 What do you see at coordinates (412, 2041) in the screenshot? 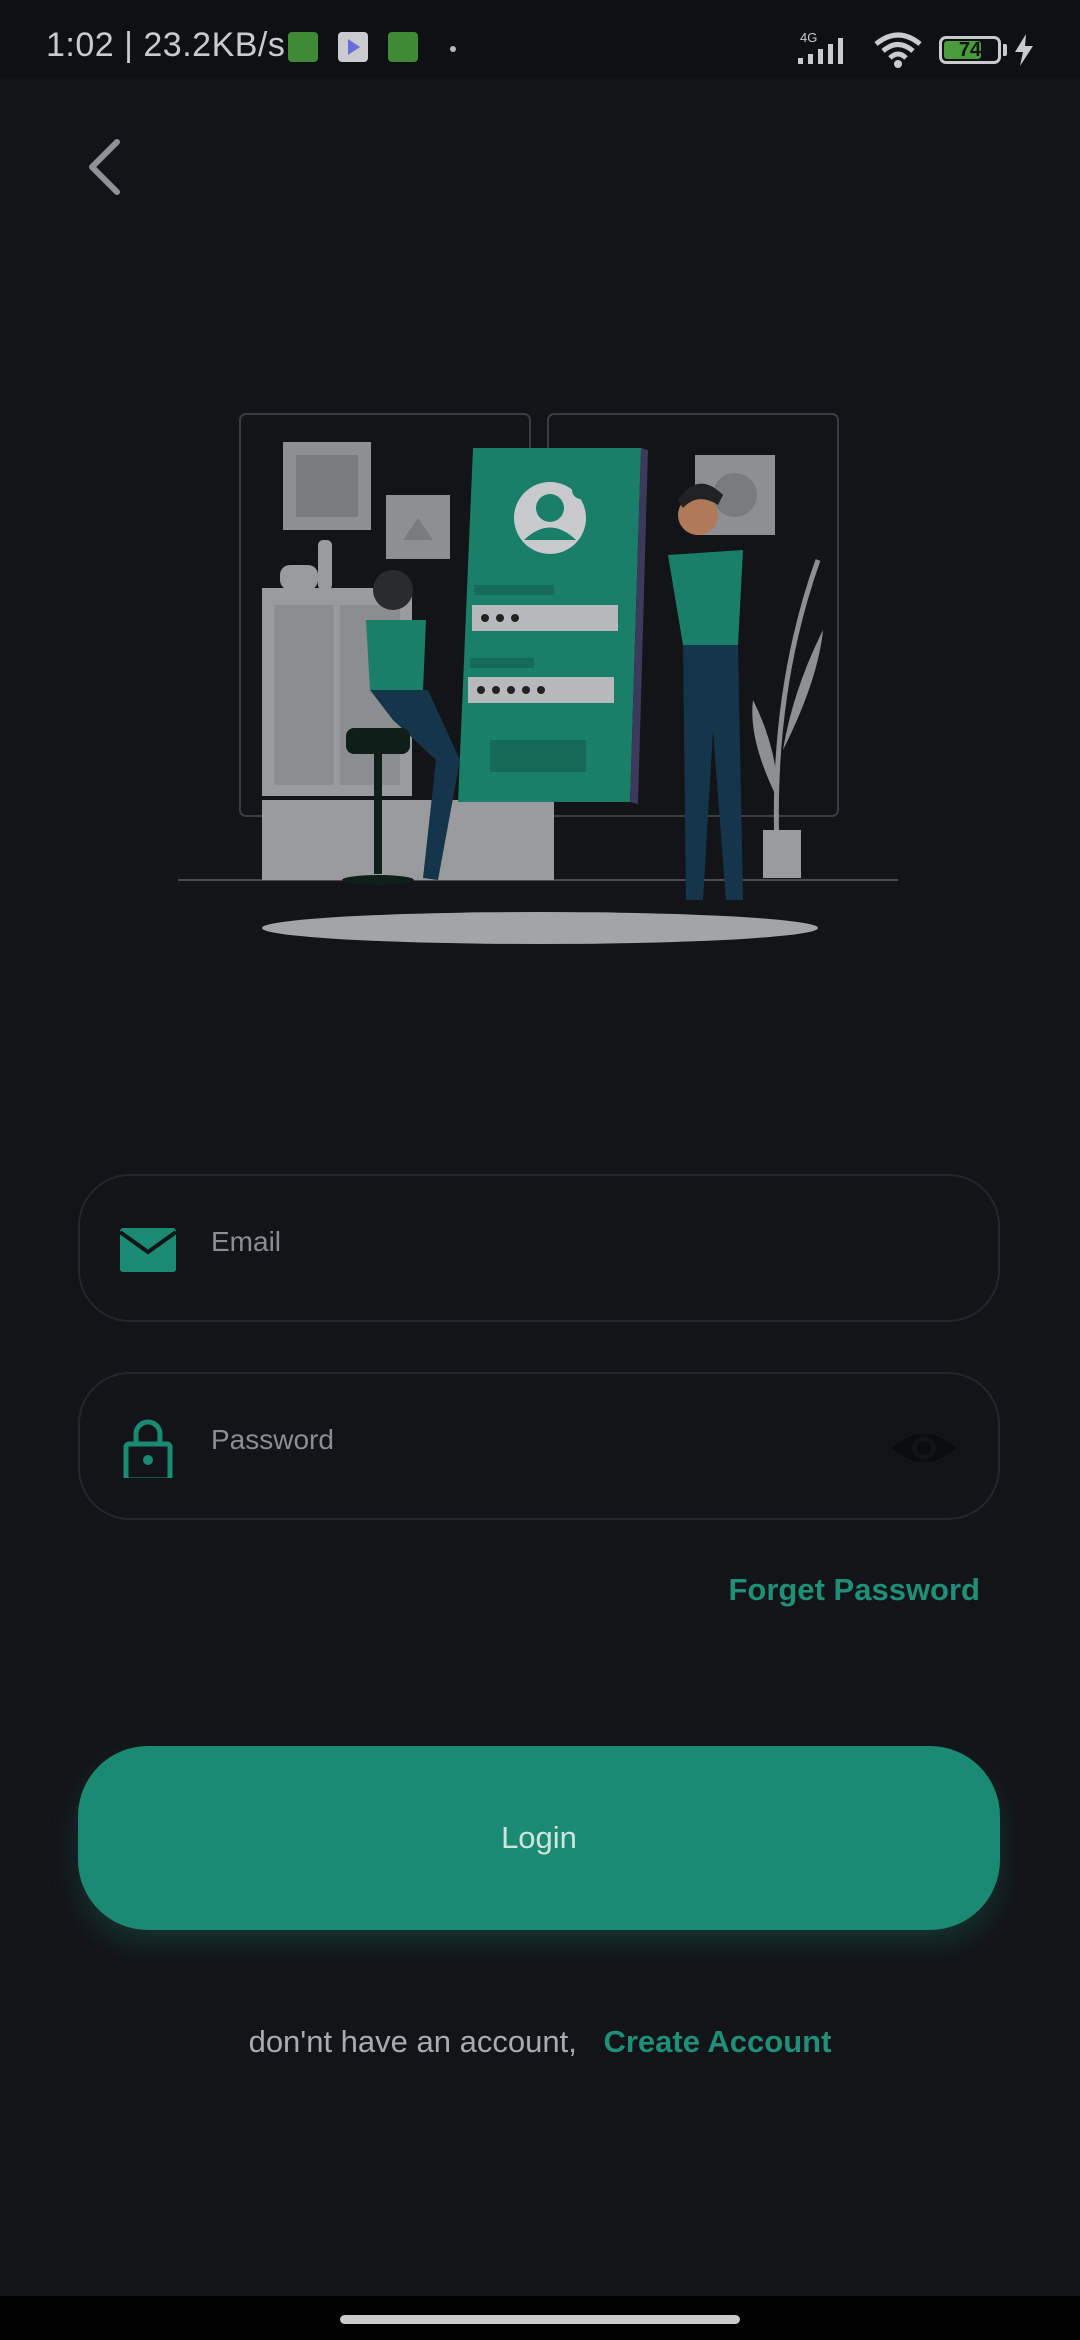
I see `no-account-text: don'nt have an account,` at bounding box center [412, 2041].